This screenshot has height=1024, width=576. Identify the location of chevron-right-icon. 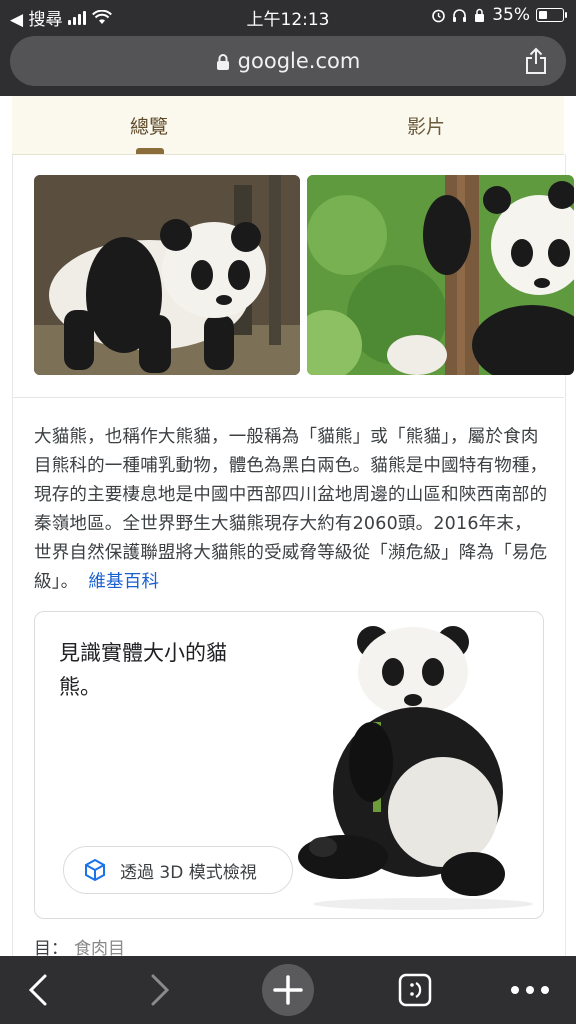
(160, 990).